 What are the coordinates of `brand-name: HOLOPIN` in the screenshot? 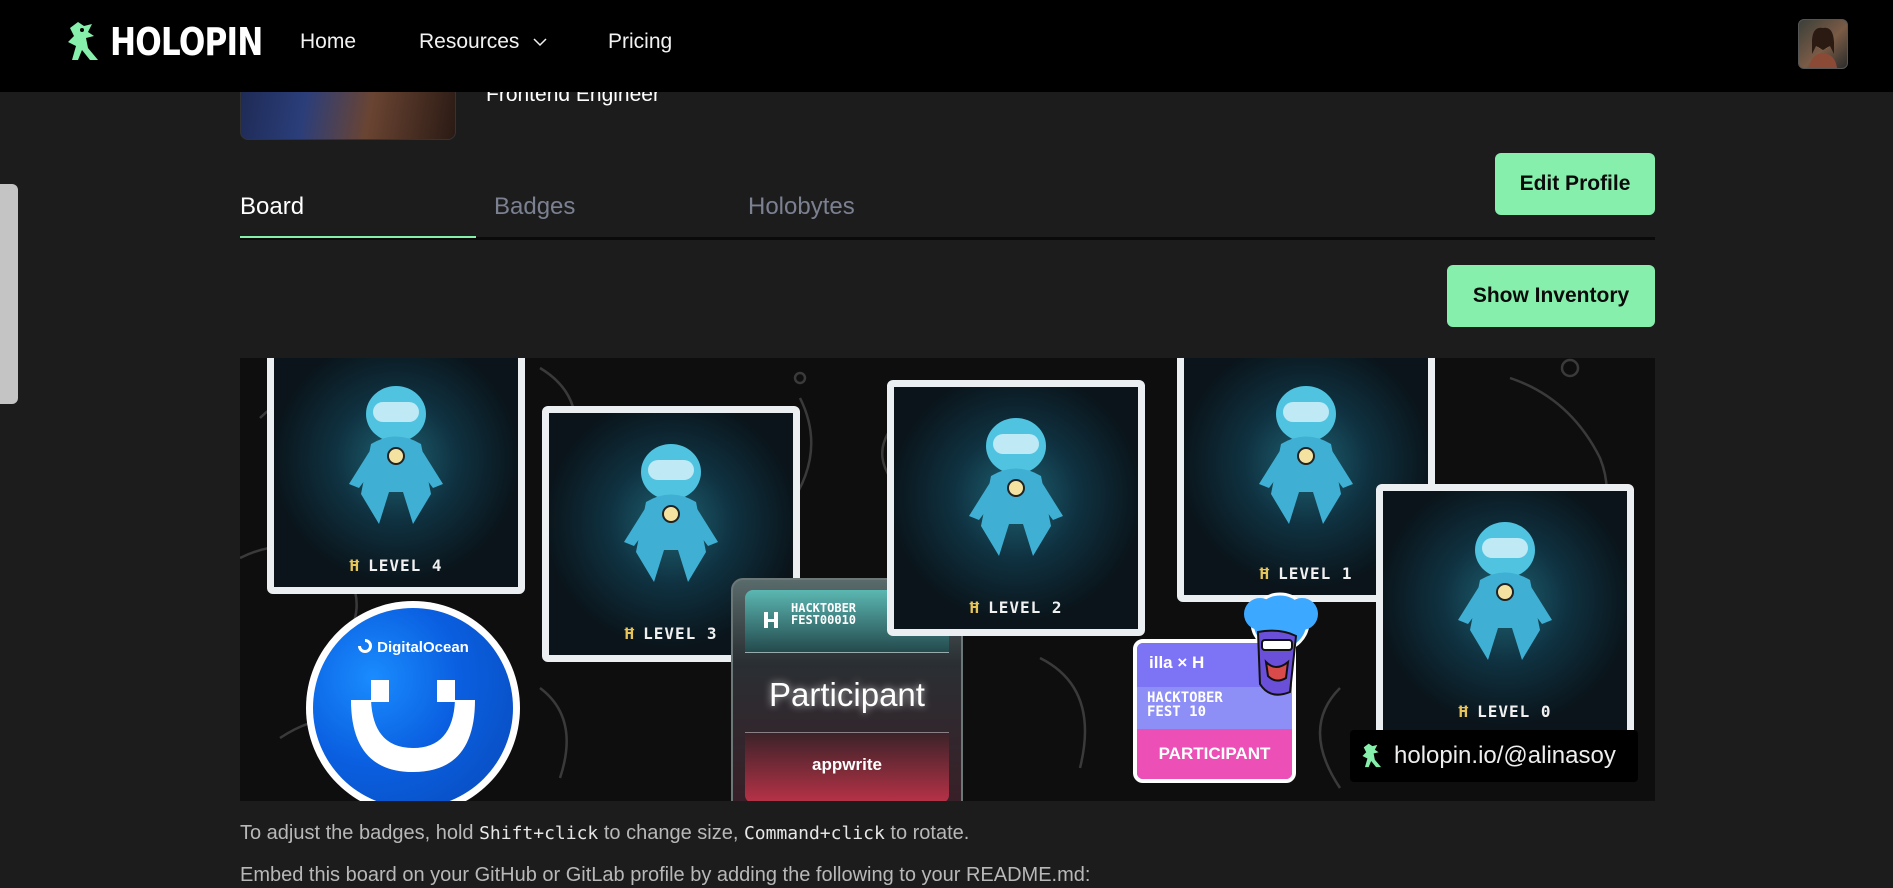 It's located at (186, 42).